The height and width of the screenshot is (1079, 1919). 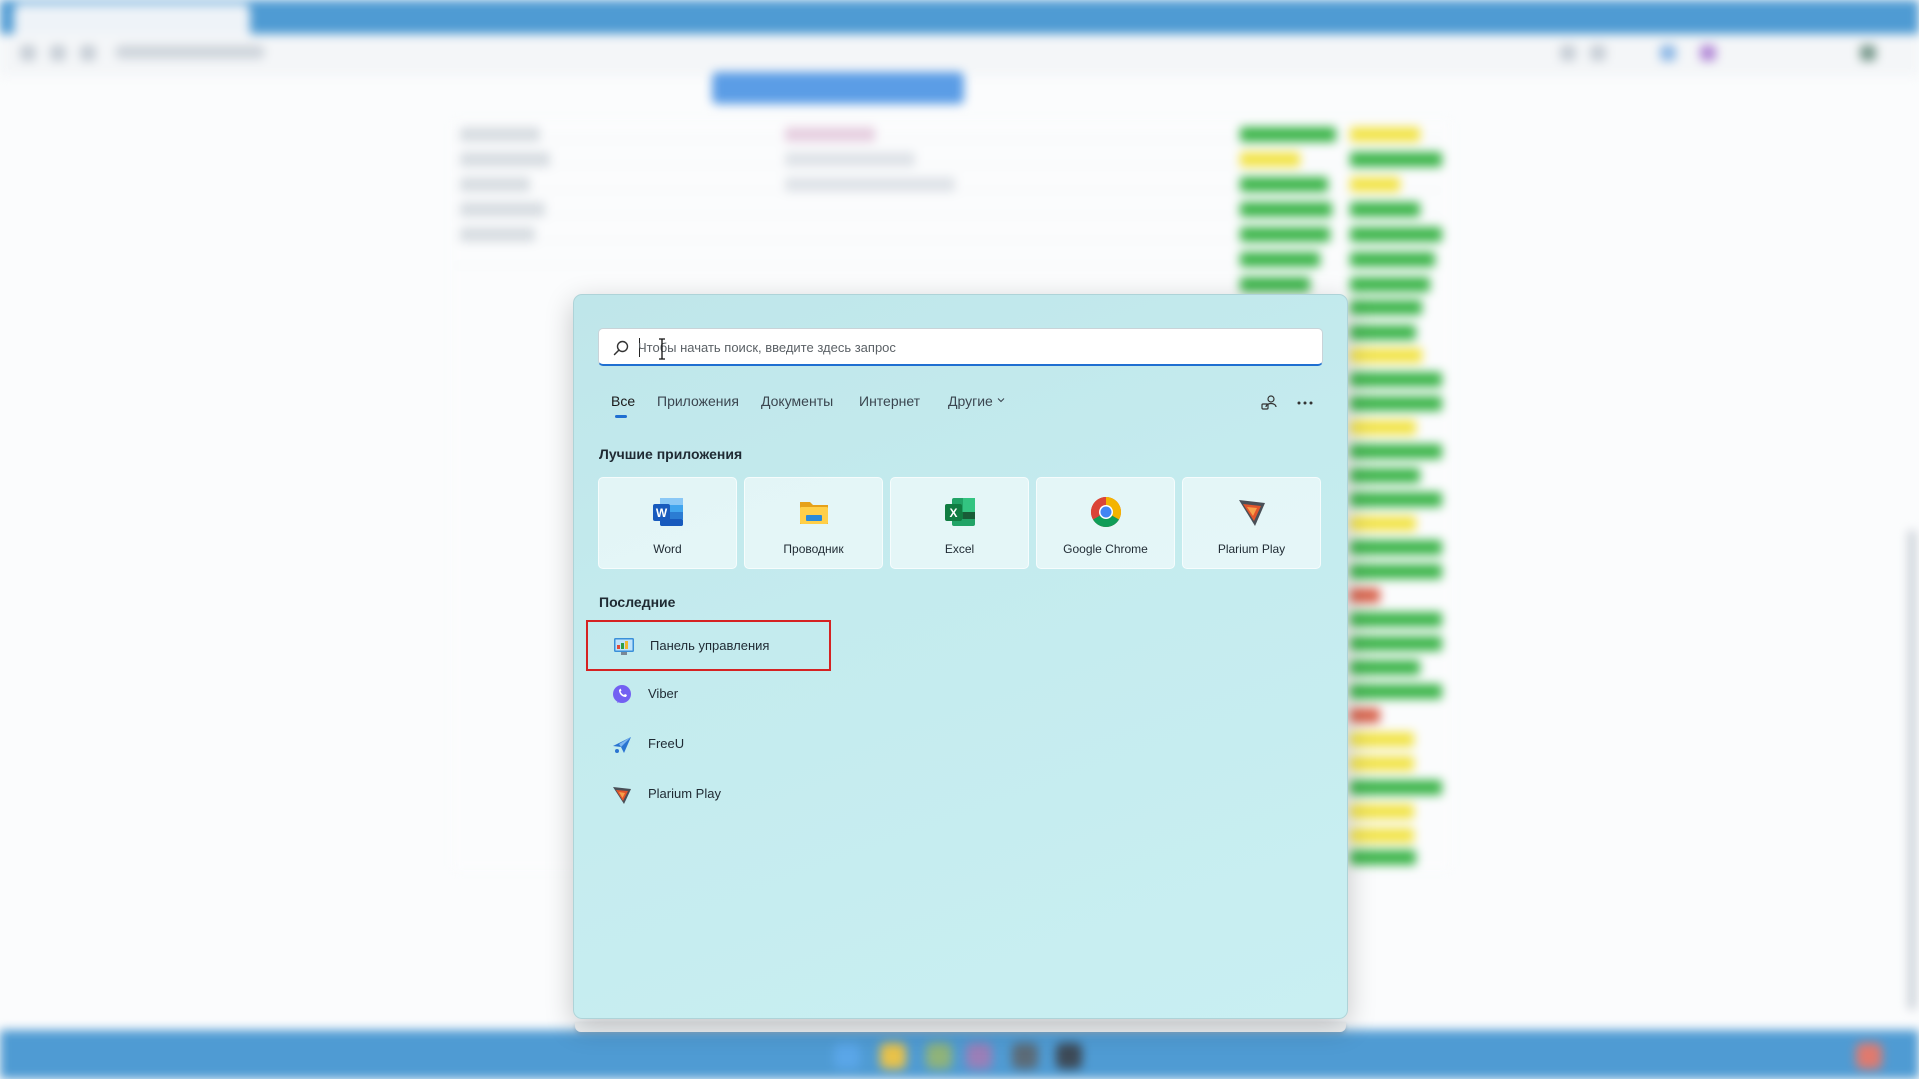 I want to click on svg-text: X, so click(x=953, y=513).